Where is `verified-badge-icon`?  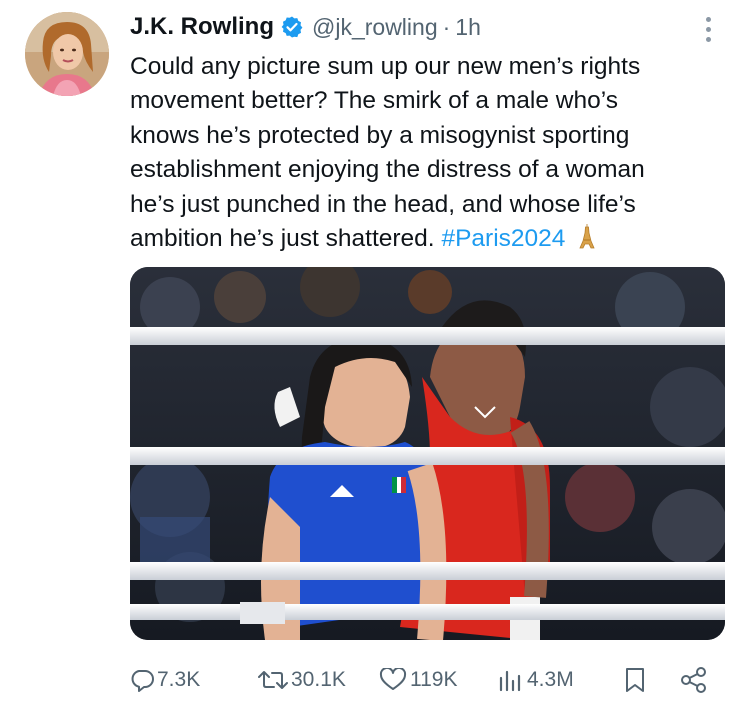 verified-badge-icon is located at coordinates (292, 27).